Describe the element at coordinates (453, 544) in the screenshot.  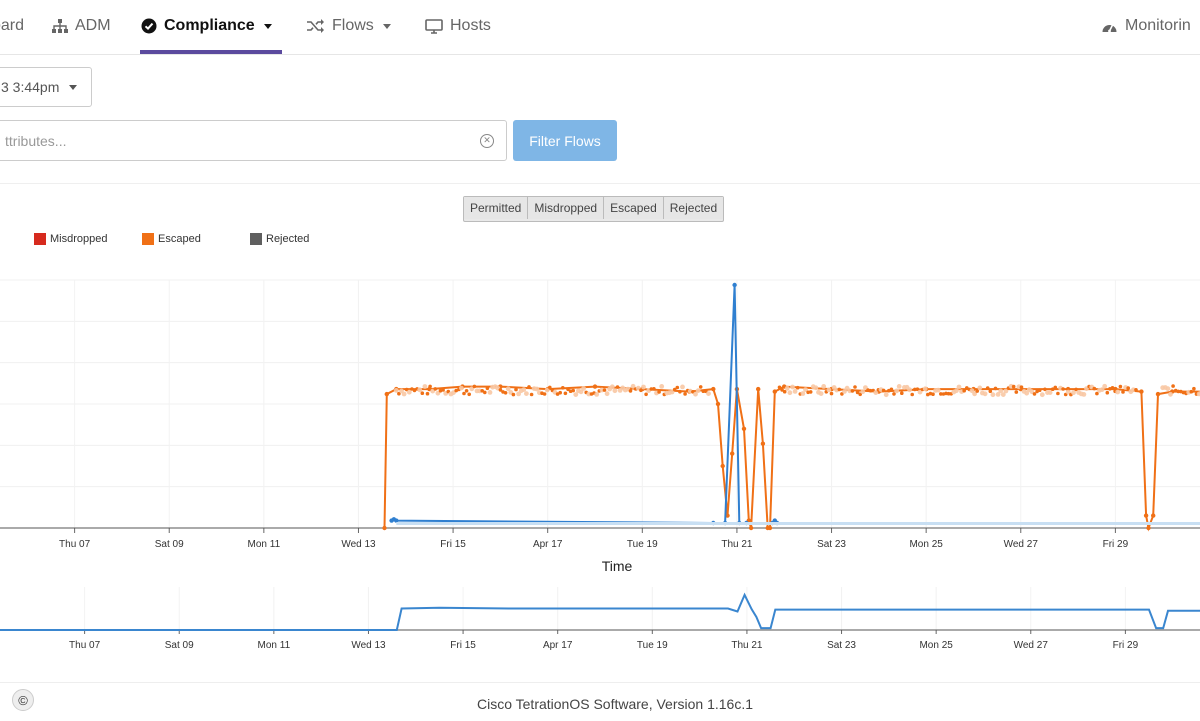
I see `x-tick-label: Fri 15` at that location.